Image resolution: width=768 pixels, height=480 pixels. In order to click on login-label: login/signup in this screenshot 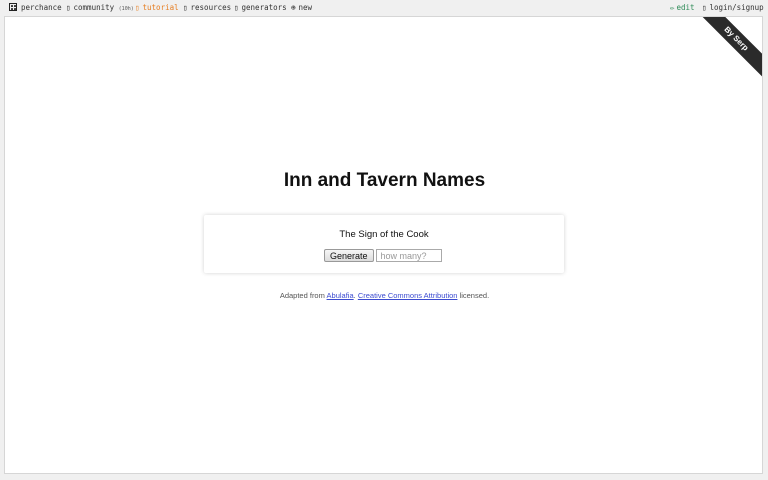, I will do `click(736, 7)`.